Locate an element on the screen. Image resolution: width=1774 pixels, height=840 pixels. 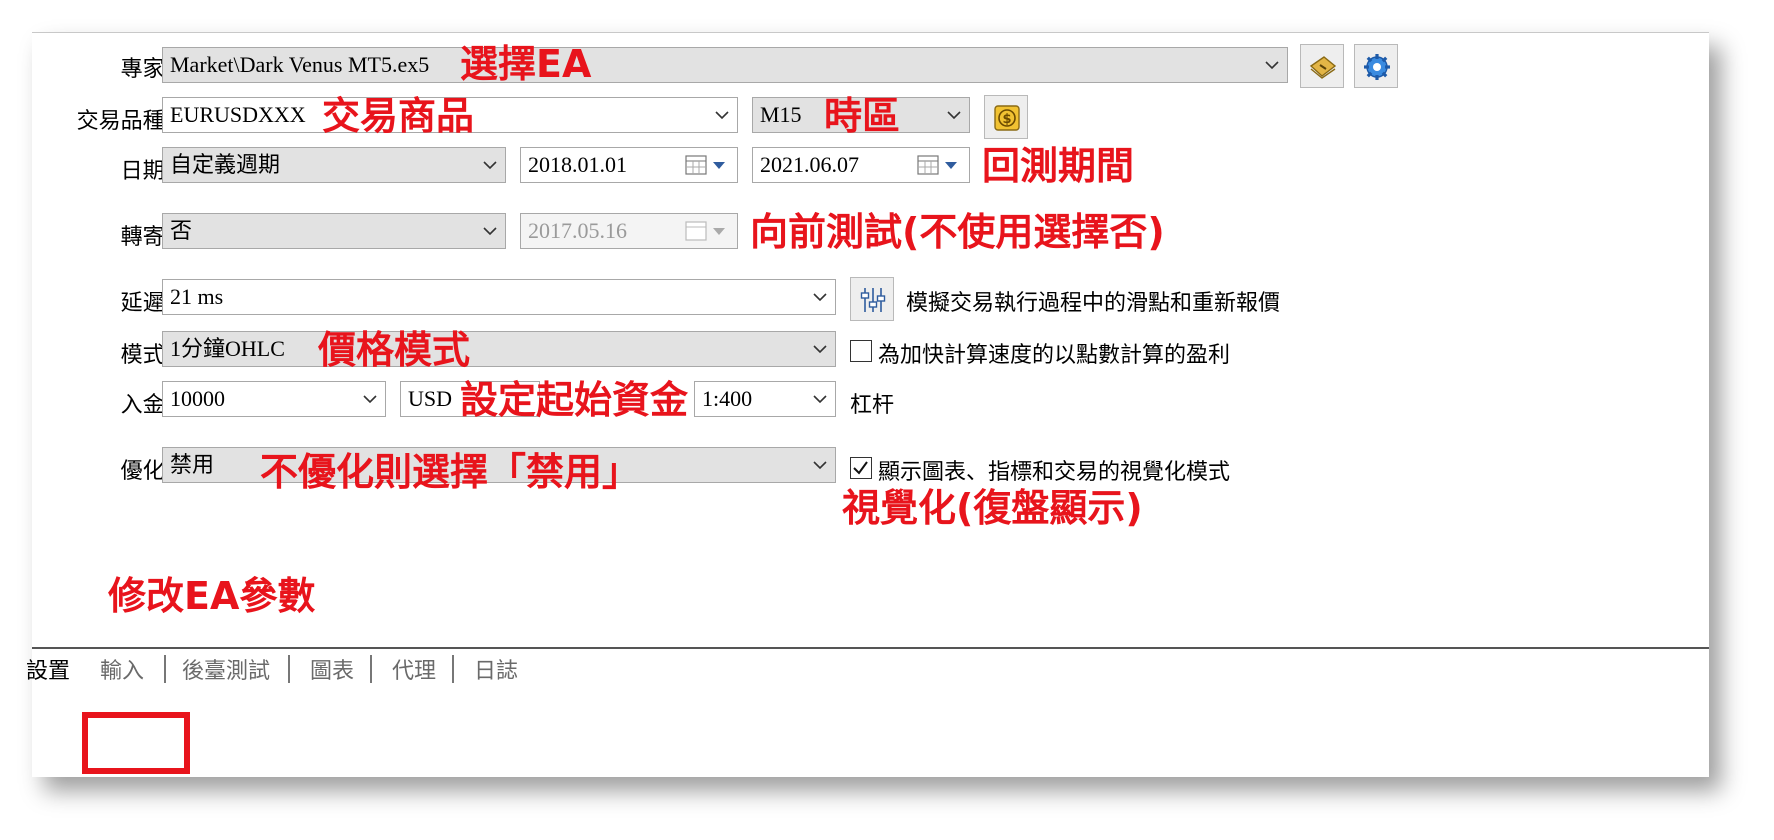
deposit-label: 入金: is located at coordinates (146, 405).